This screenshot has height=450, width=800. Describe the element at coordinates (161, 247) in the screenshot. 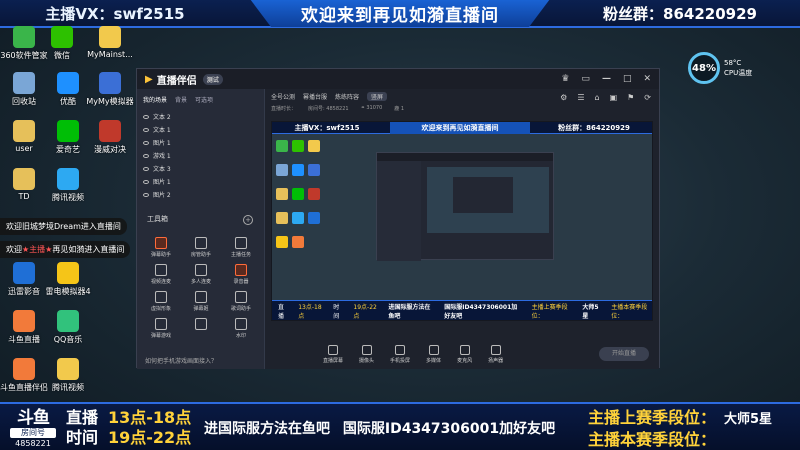

I see `tool-item: 弹幕助手` at that location.